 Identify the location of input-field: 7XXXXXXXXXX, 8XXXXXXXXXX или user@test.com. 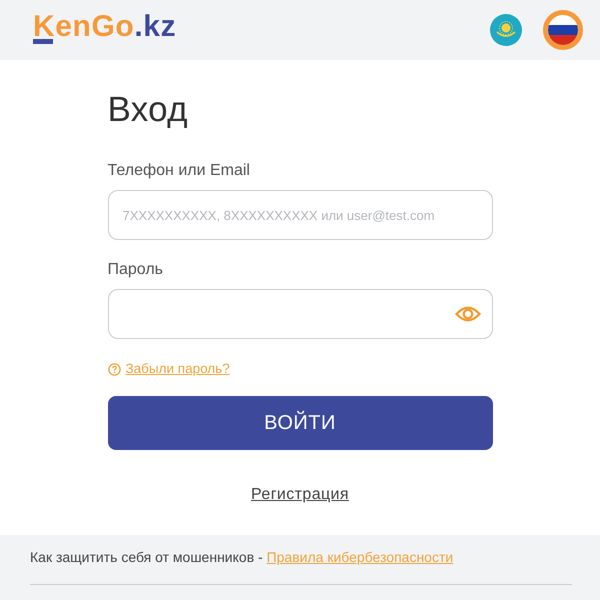
(300, 215).